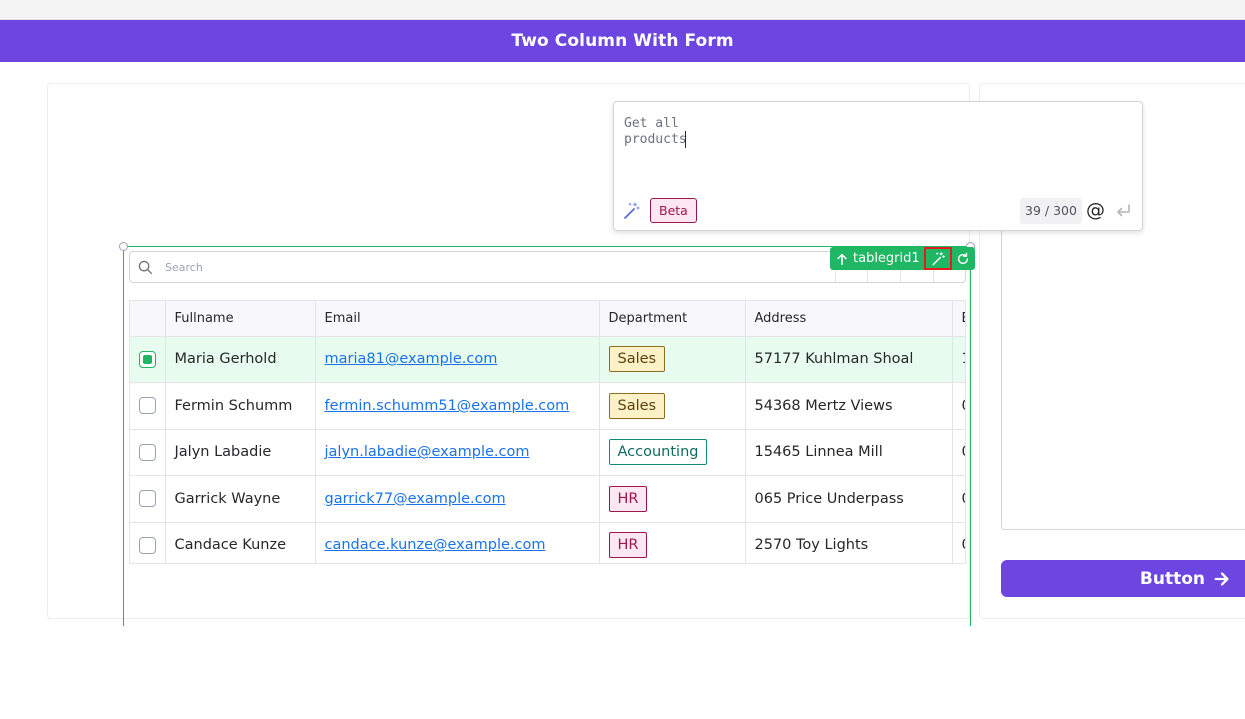 This screenshot has height=719, width=1245. I want to click on email-cell: maria81@example.com, so click(457, 359).